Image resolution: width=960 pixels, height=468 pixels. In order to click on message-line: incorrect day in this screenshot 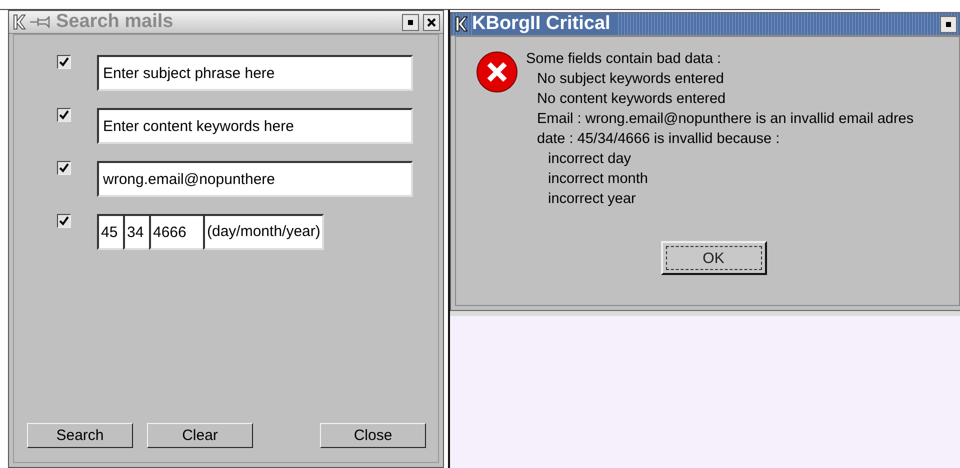, I will do `click(589, 159)`.